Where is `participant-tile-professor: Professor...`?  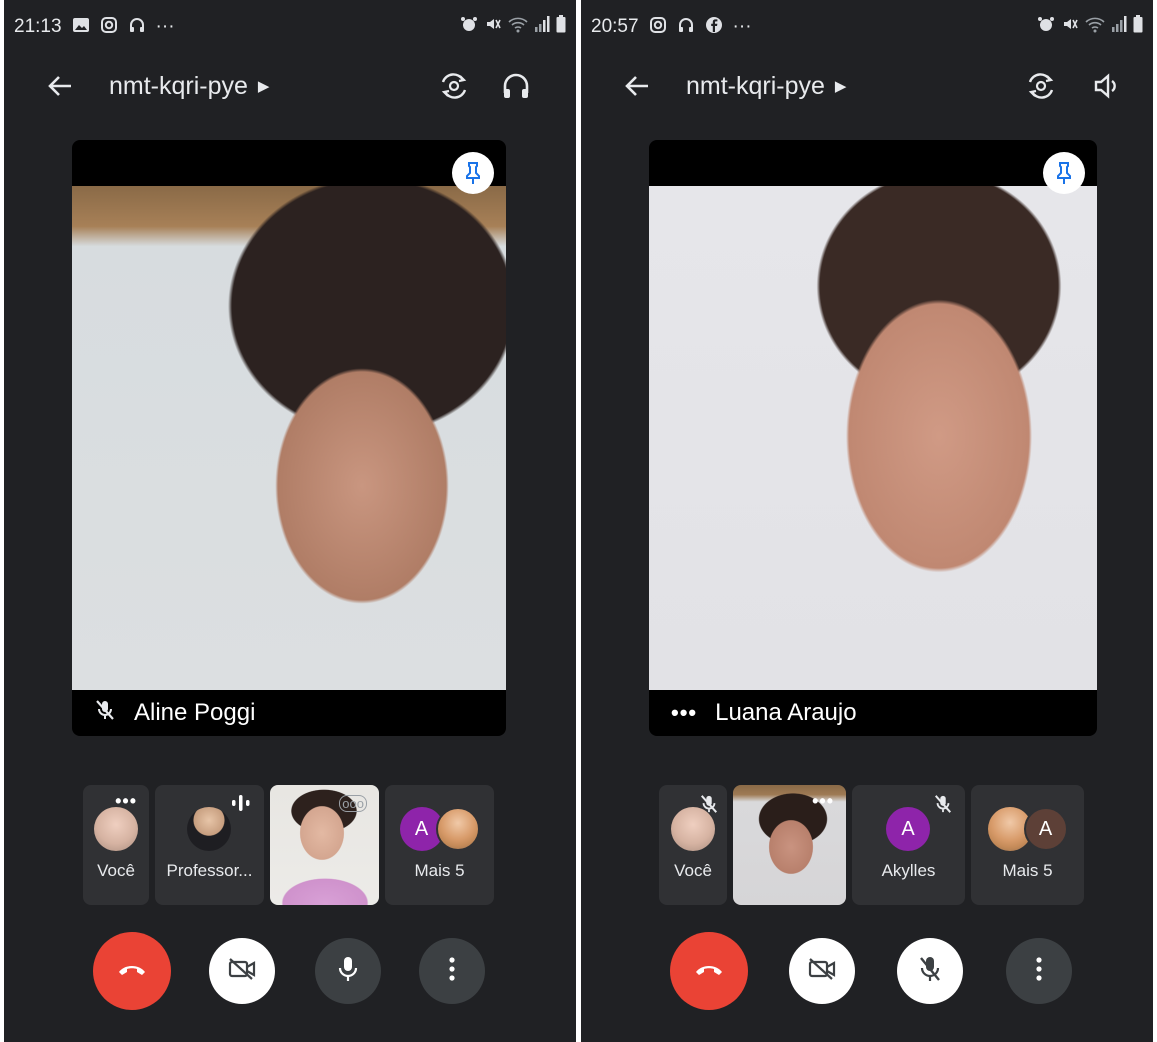 participant-tile-professor: Professor... is located at coordinates (209, 845).